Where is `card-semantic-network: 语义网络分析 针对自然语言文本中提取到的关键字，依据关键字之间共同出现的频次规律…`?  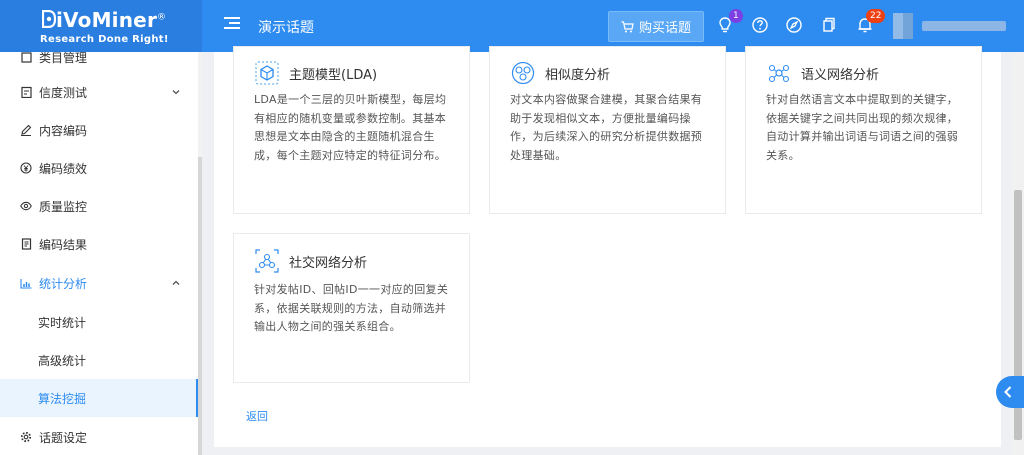
card-semantic-network: 语义网络分析 针对自然语言文本中提取到的关键字，依据关键字之间共同出现的频次规律… is located at coordinates (863, 130).